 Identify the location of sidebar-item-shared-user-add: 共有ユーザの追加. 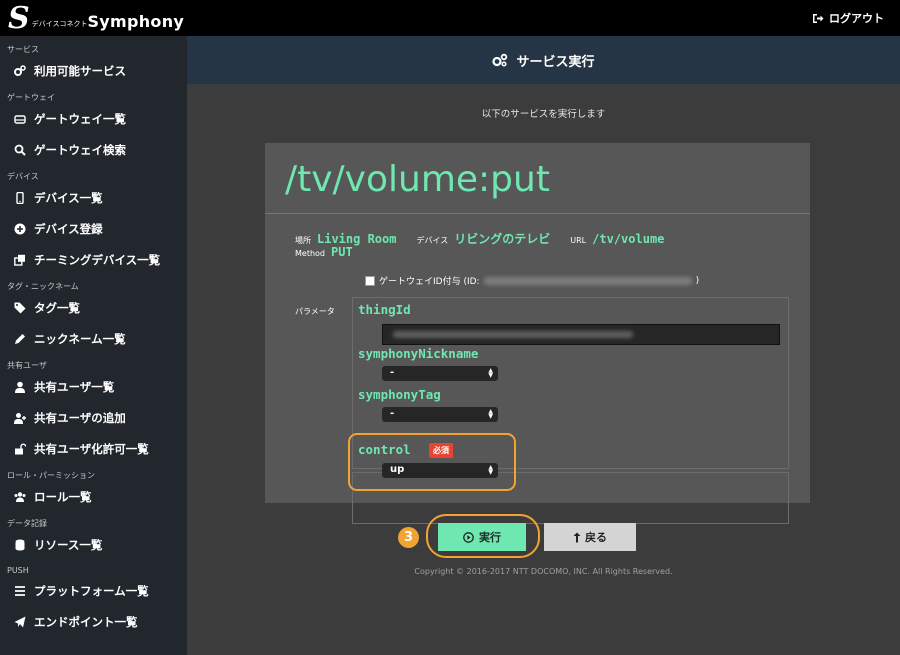
(93, 417).